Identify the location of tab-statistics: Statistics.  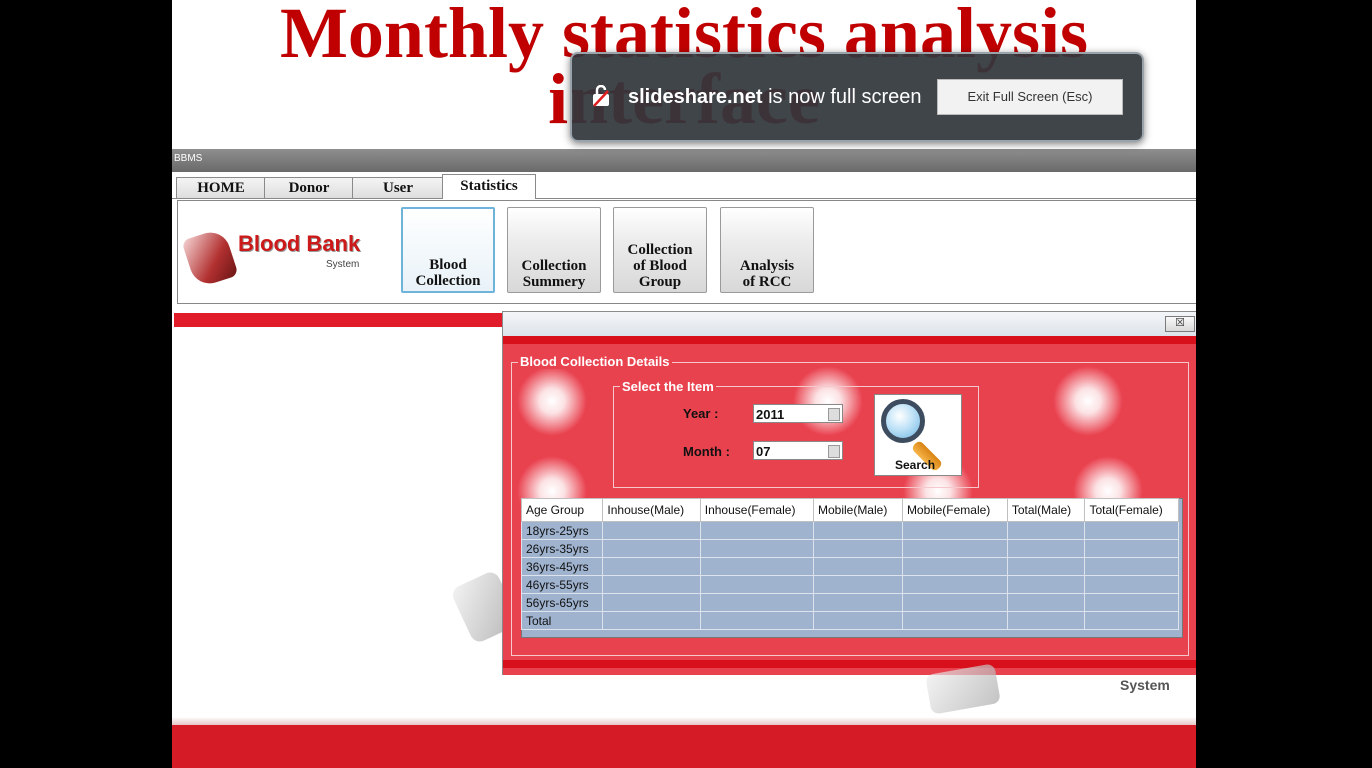
(489, 186).